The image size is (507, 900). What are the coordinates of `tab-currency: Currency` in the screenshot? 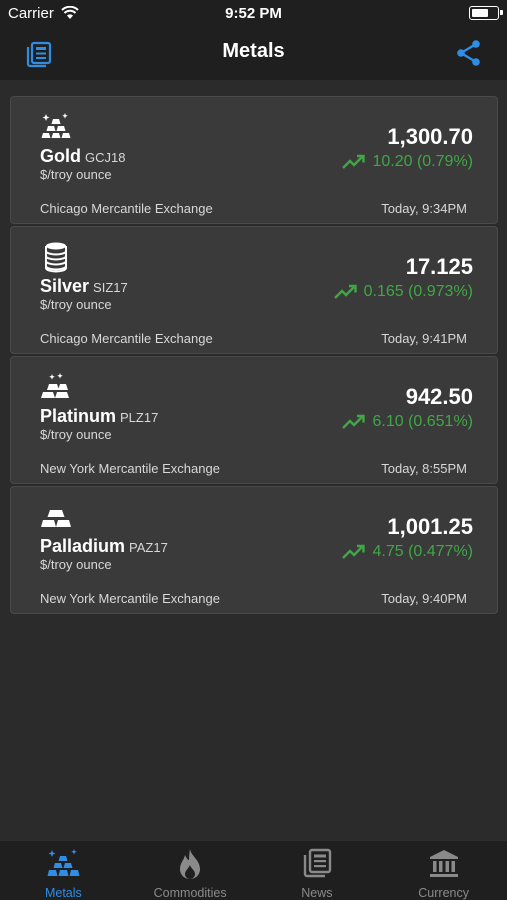 It's located at (443, 870).